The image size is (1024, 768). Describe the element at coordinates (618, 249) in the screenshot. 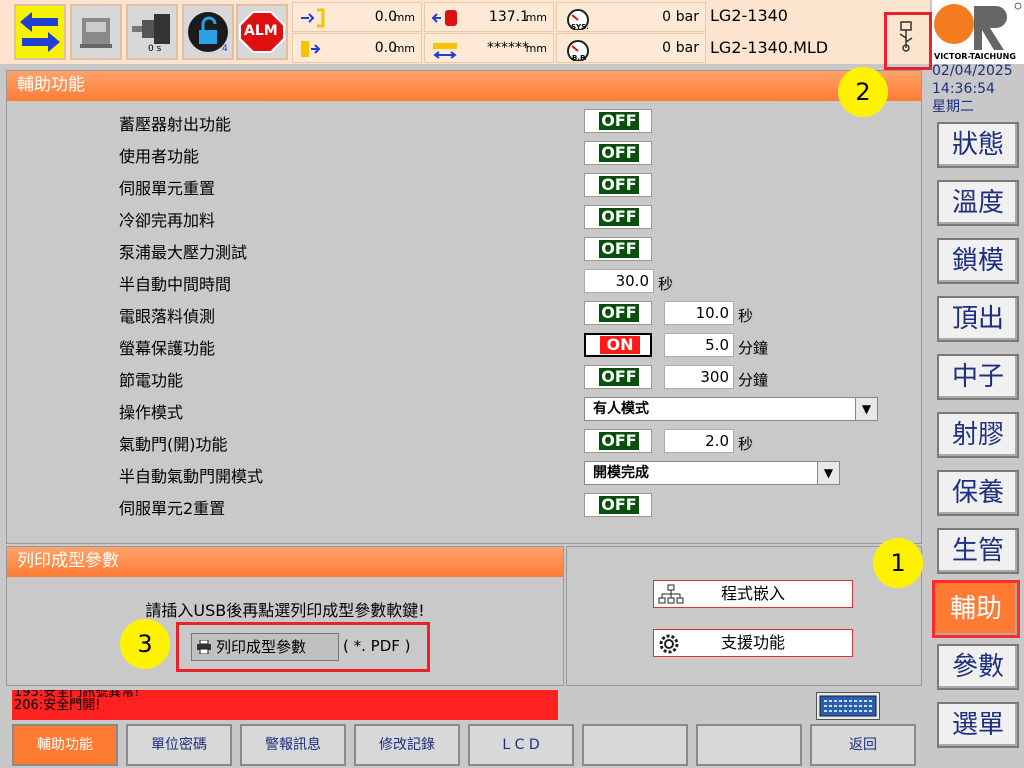

I see `pump-max-pressure-test-switch: OFF` at that location.